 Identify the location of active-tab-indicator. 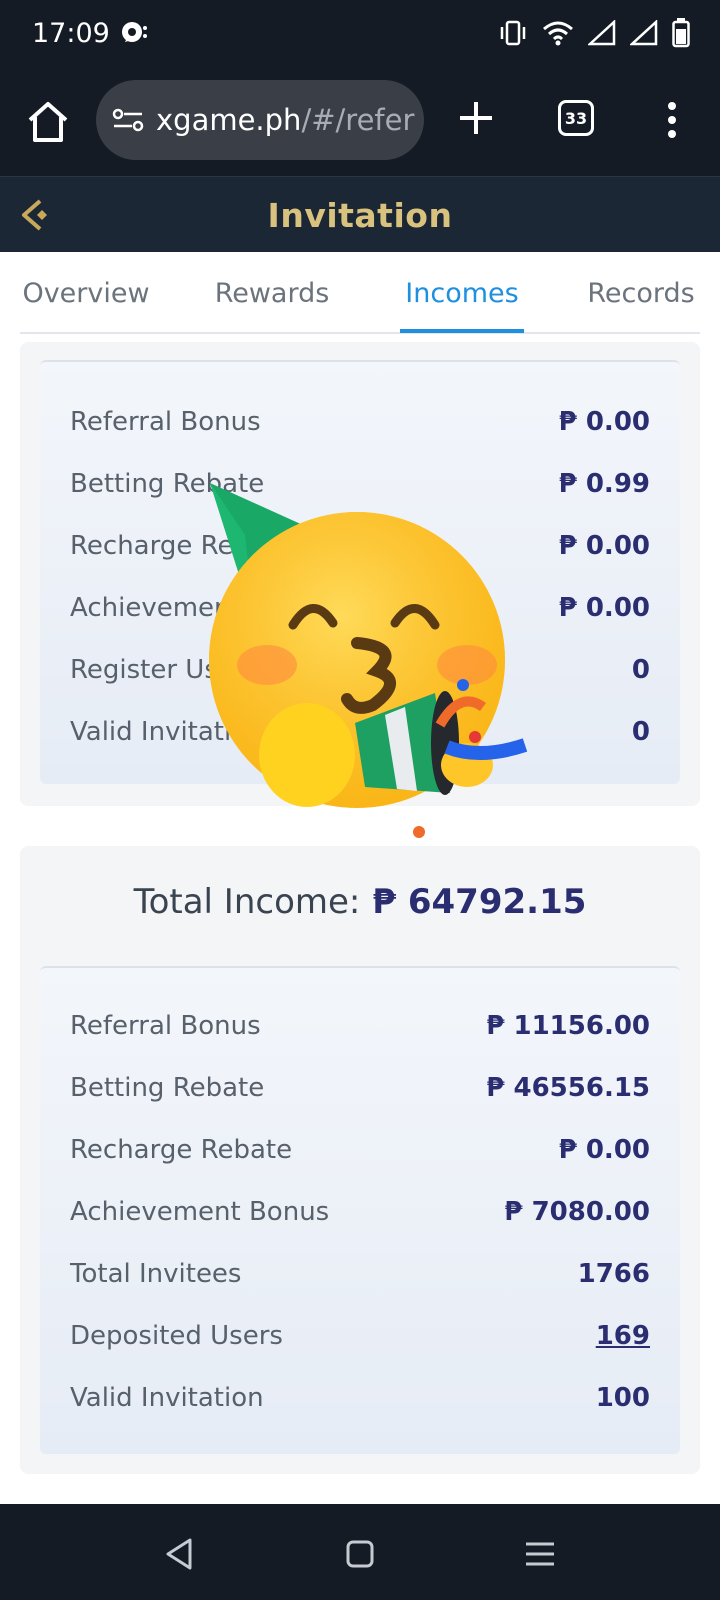
(462, 331).